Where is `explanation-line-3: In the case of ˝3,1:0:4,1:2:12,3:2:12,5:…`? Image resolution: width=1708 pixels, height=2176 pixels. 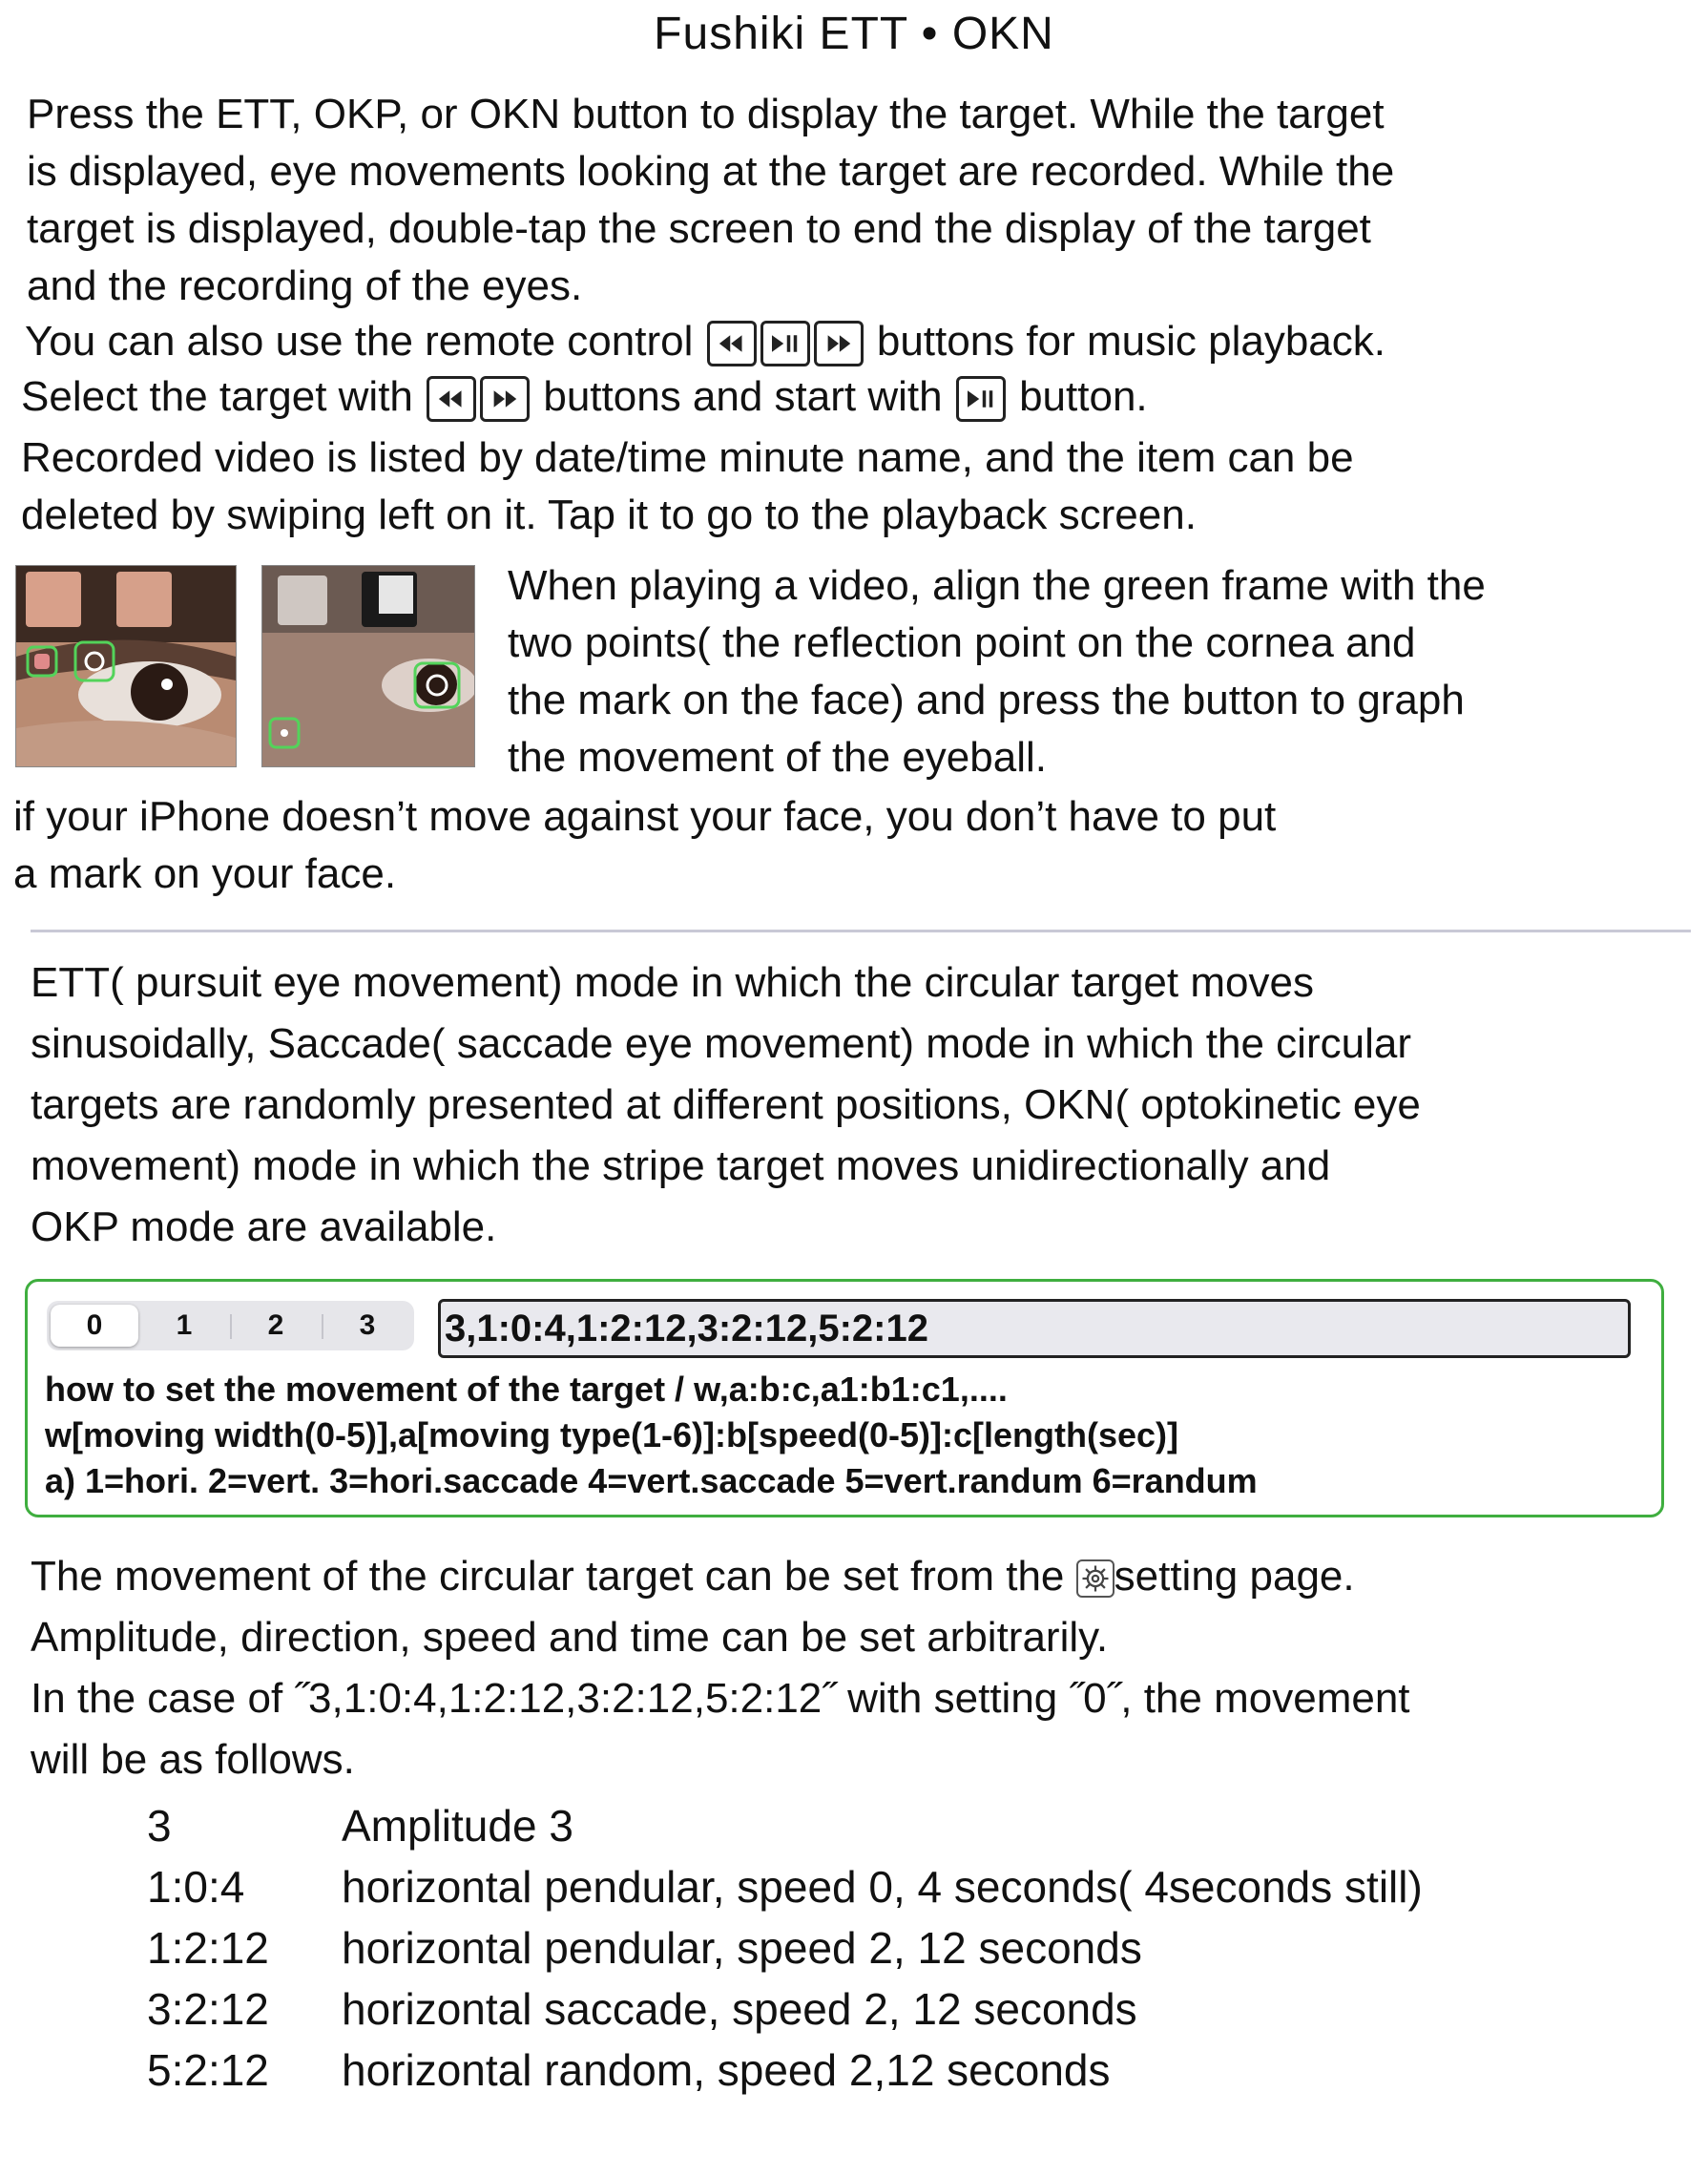
explanation-line-3: In the case of ˝3,1:0:4,1:2:12,3:2:12,5:… is located at coordinates (720, 1698).